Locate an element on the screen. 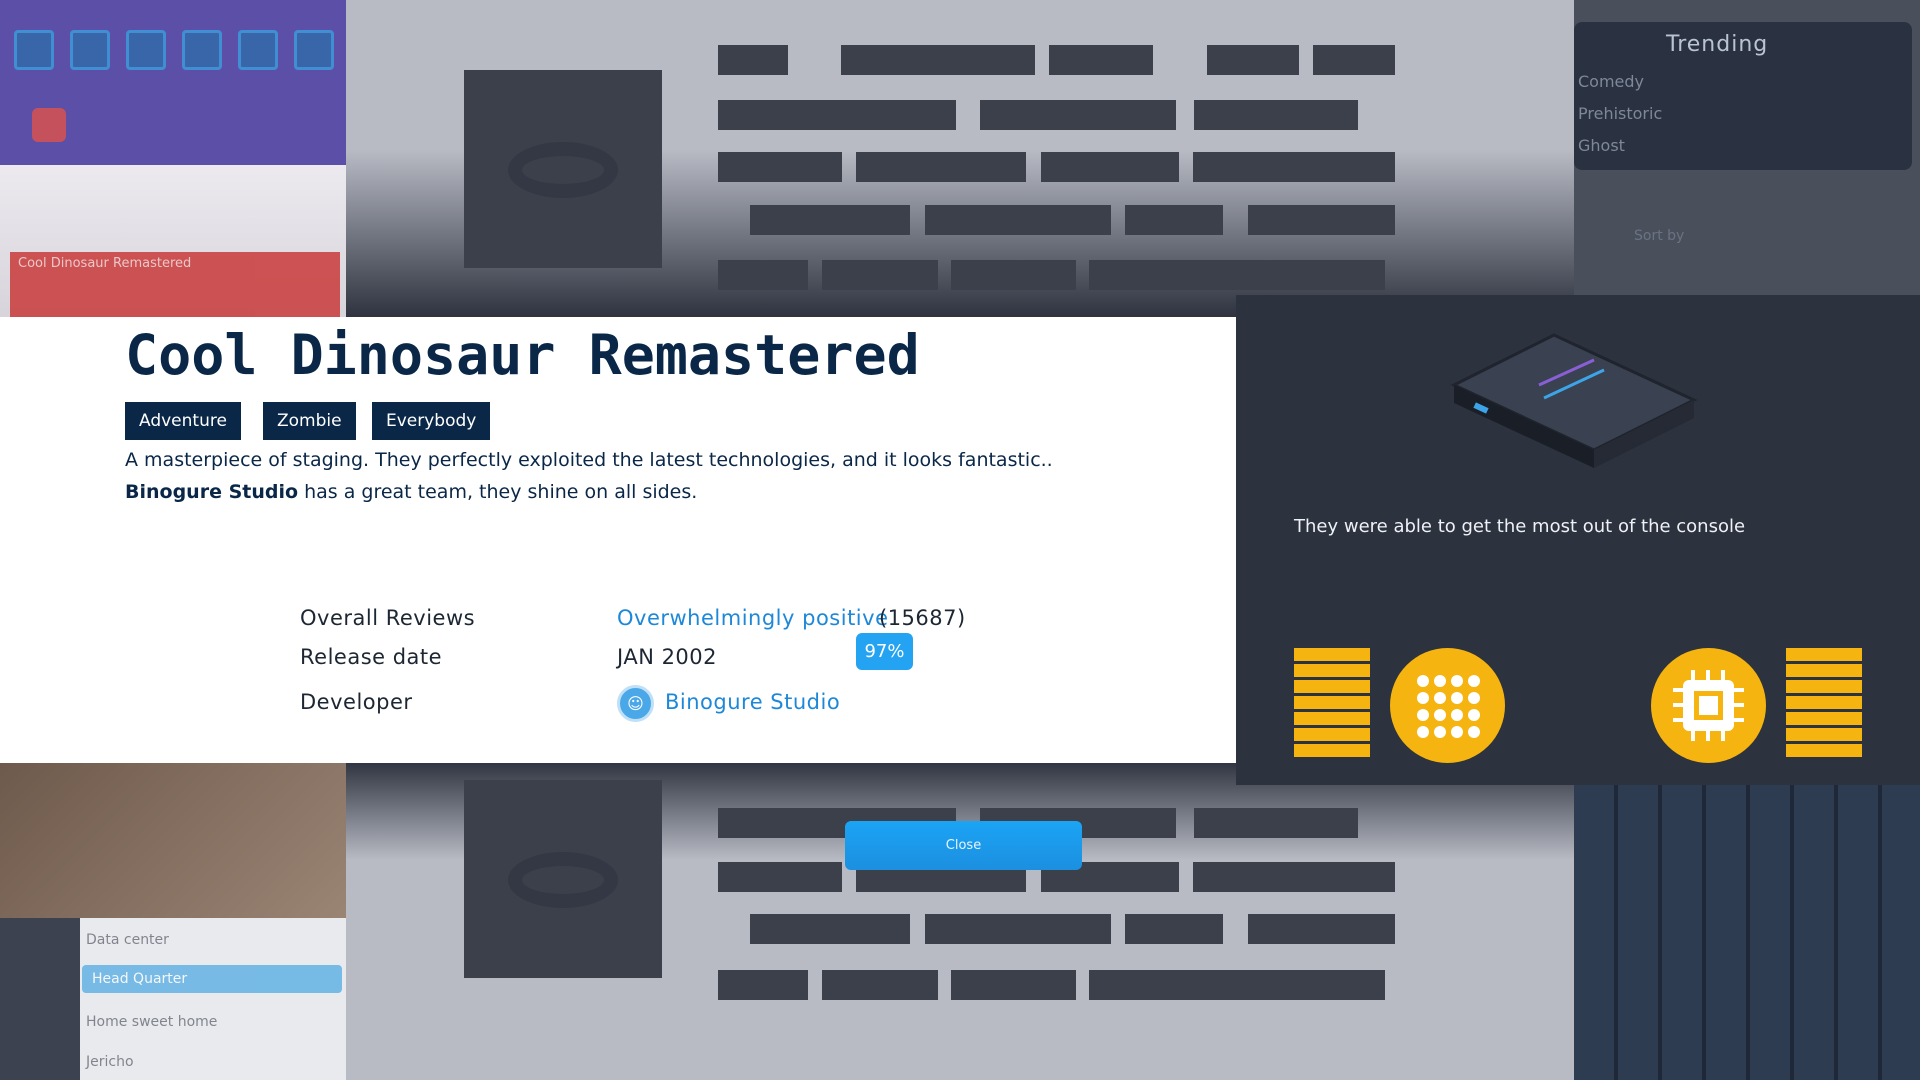 The height and width of the screenshot is (1080, 1920). background-glass-wall is located at coordinates (1747, 932).